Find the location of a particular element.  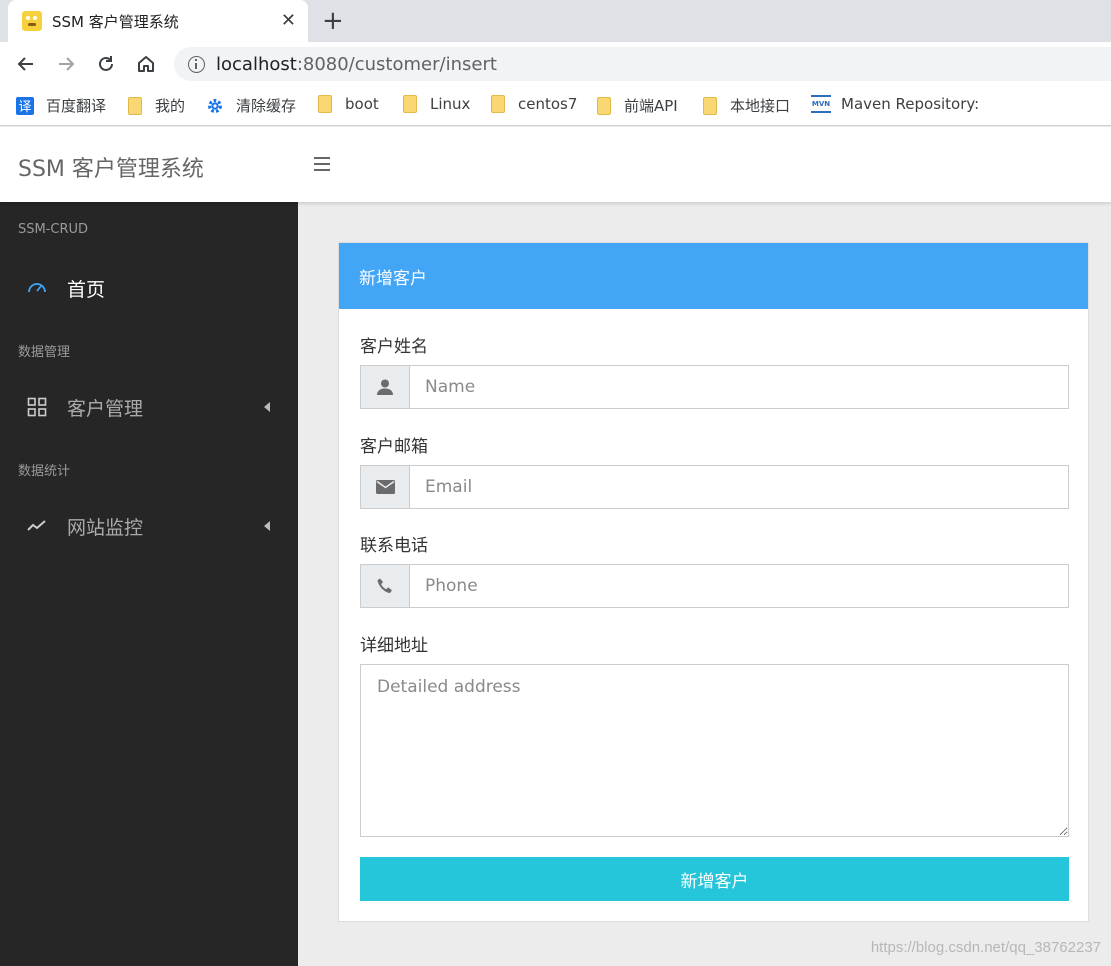

bookmark-label: Linux is located at coordinates (450, 104).